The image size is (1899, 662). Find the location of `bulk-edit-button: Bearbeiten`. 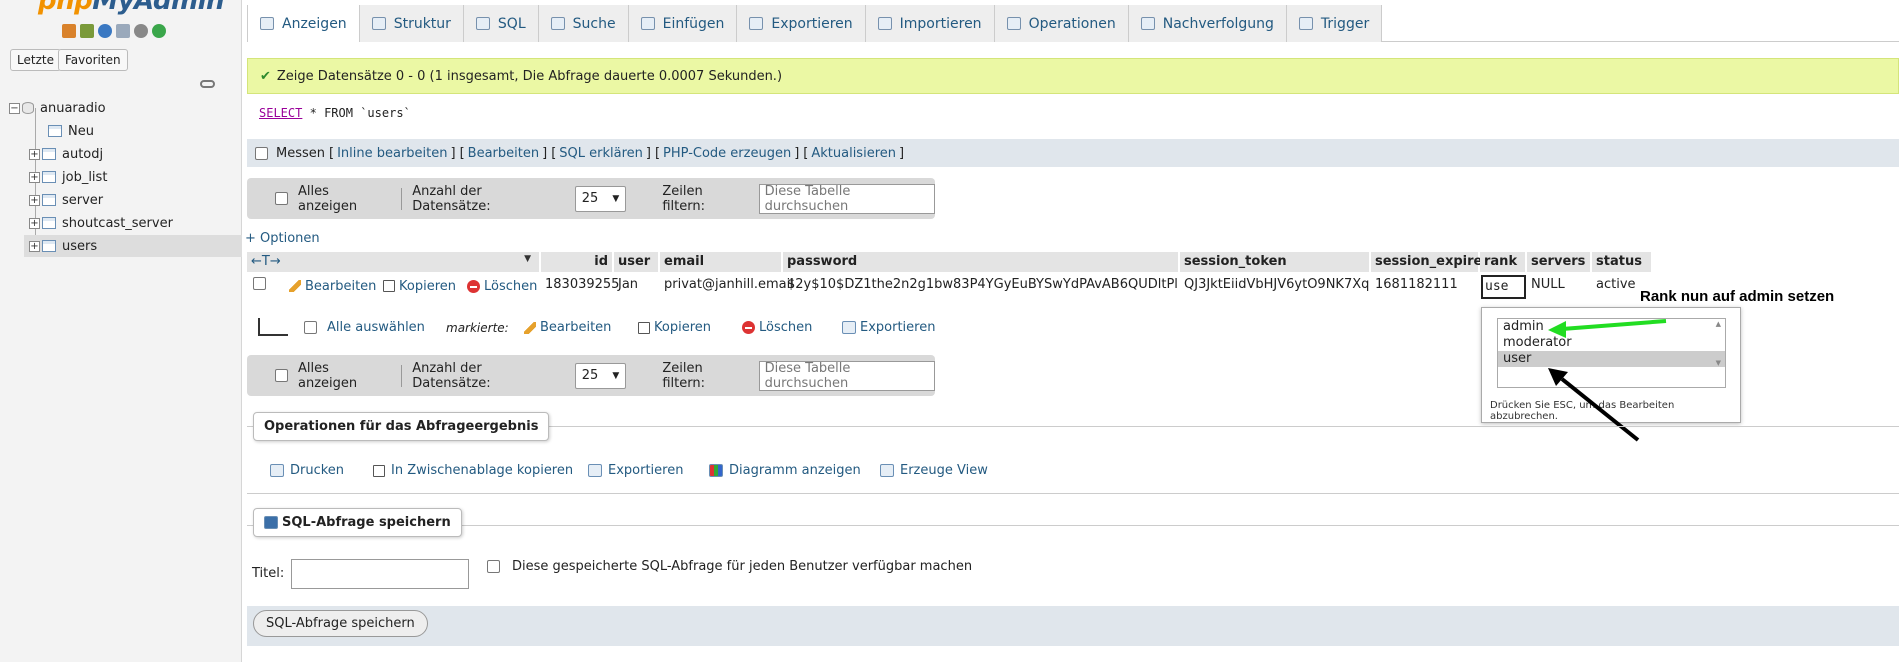

bulk-edit-button: Bearbeiten is located at coordinates (567, 327).